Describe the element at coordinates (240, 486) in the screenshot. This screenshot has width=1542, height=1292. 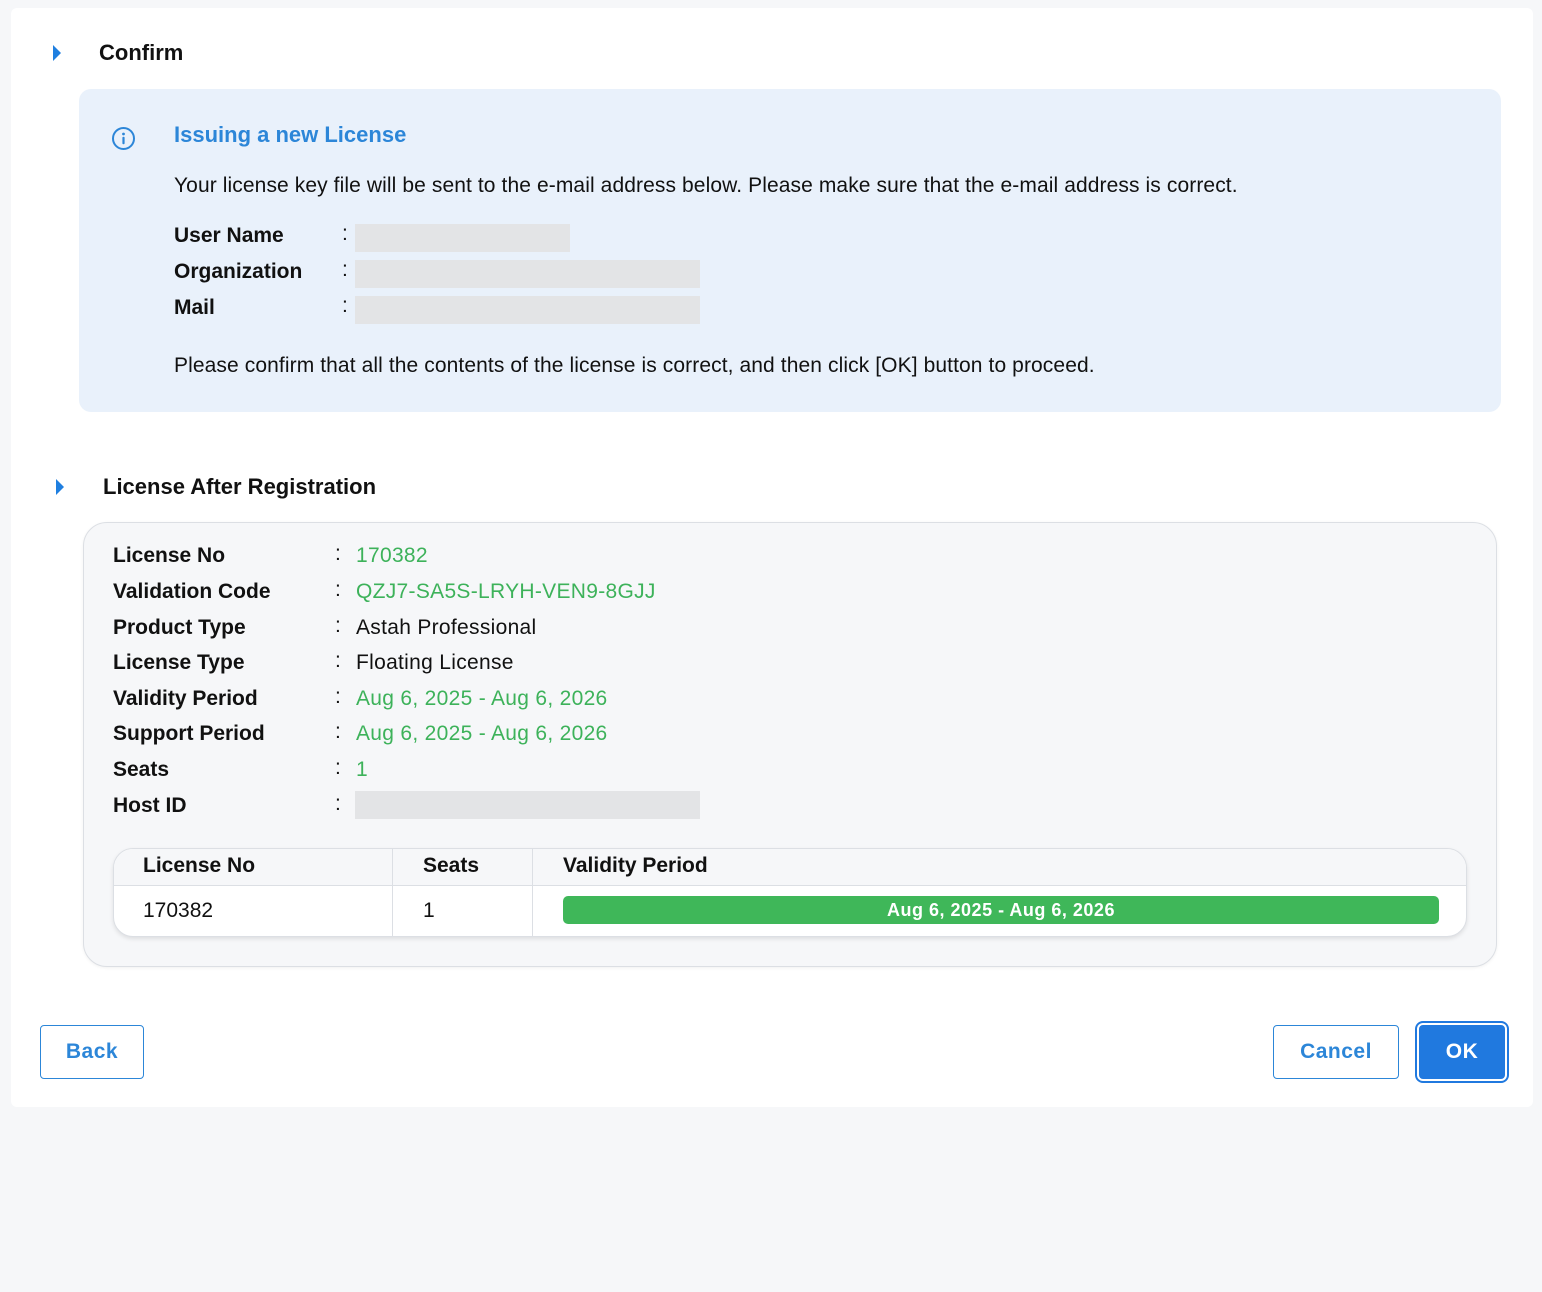
I see `license-section-title: License After Registration` at that location.